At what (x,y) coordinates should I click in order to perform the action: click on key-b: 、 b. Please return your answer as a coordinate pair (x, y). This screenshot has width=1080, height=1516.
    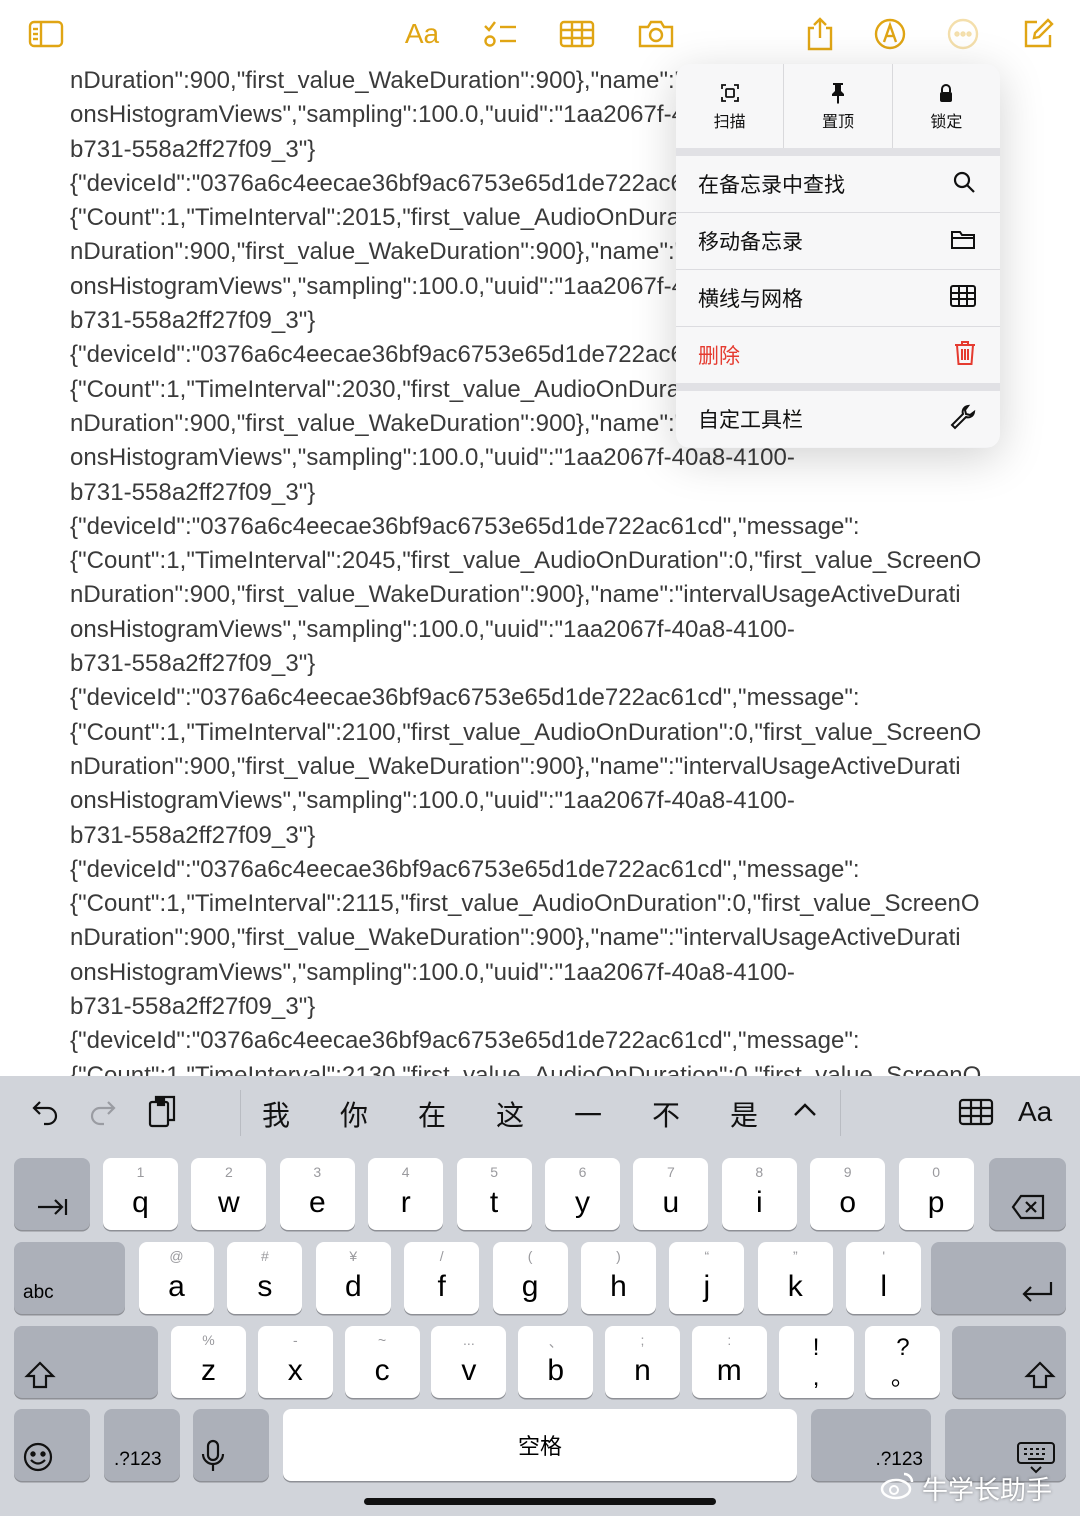
    Looking at the image, I should click on (556, 1362).